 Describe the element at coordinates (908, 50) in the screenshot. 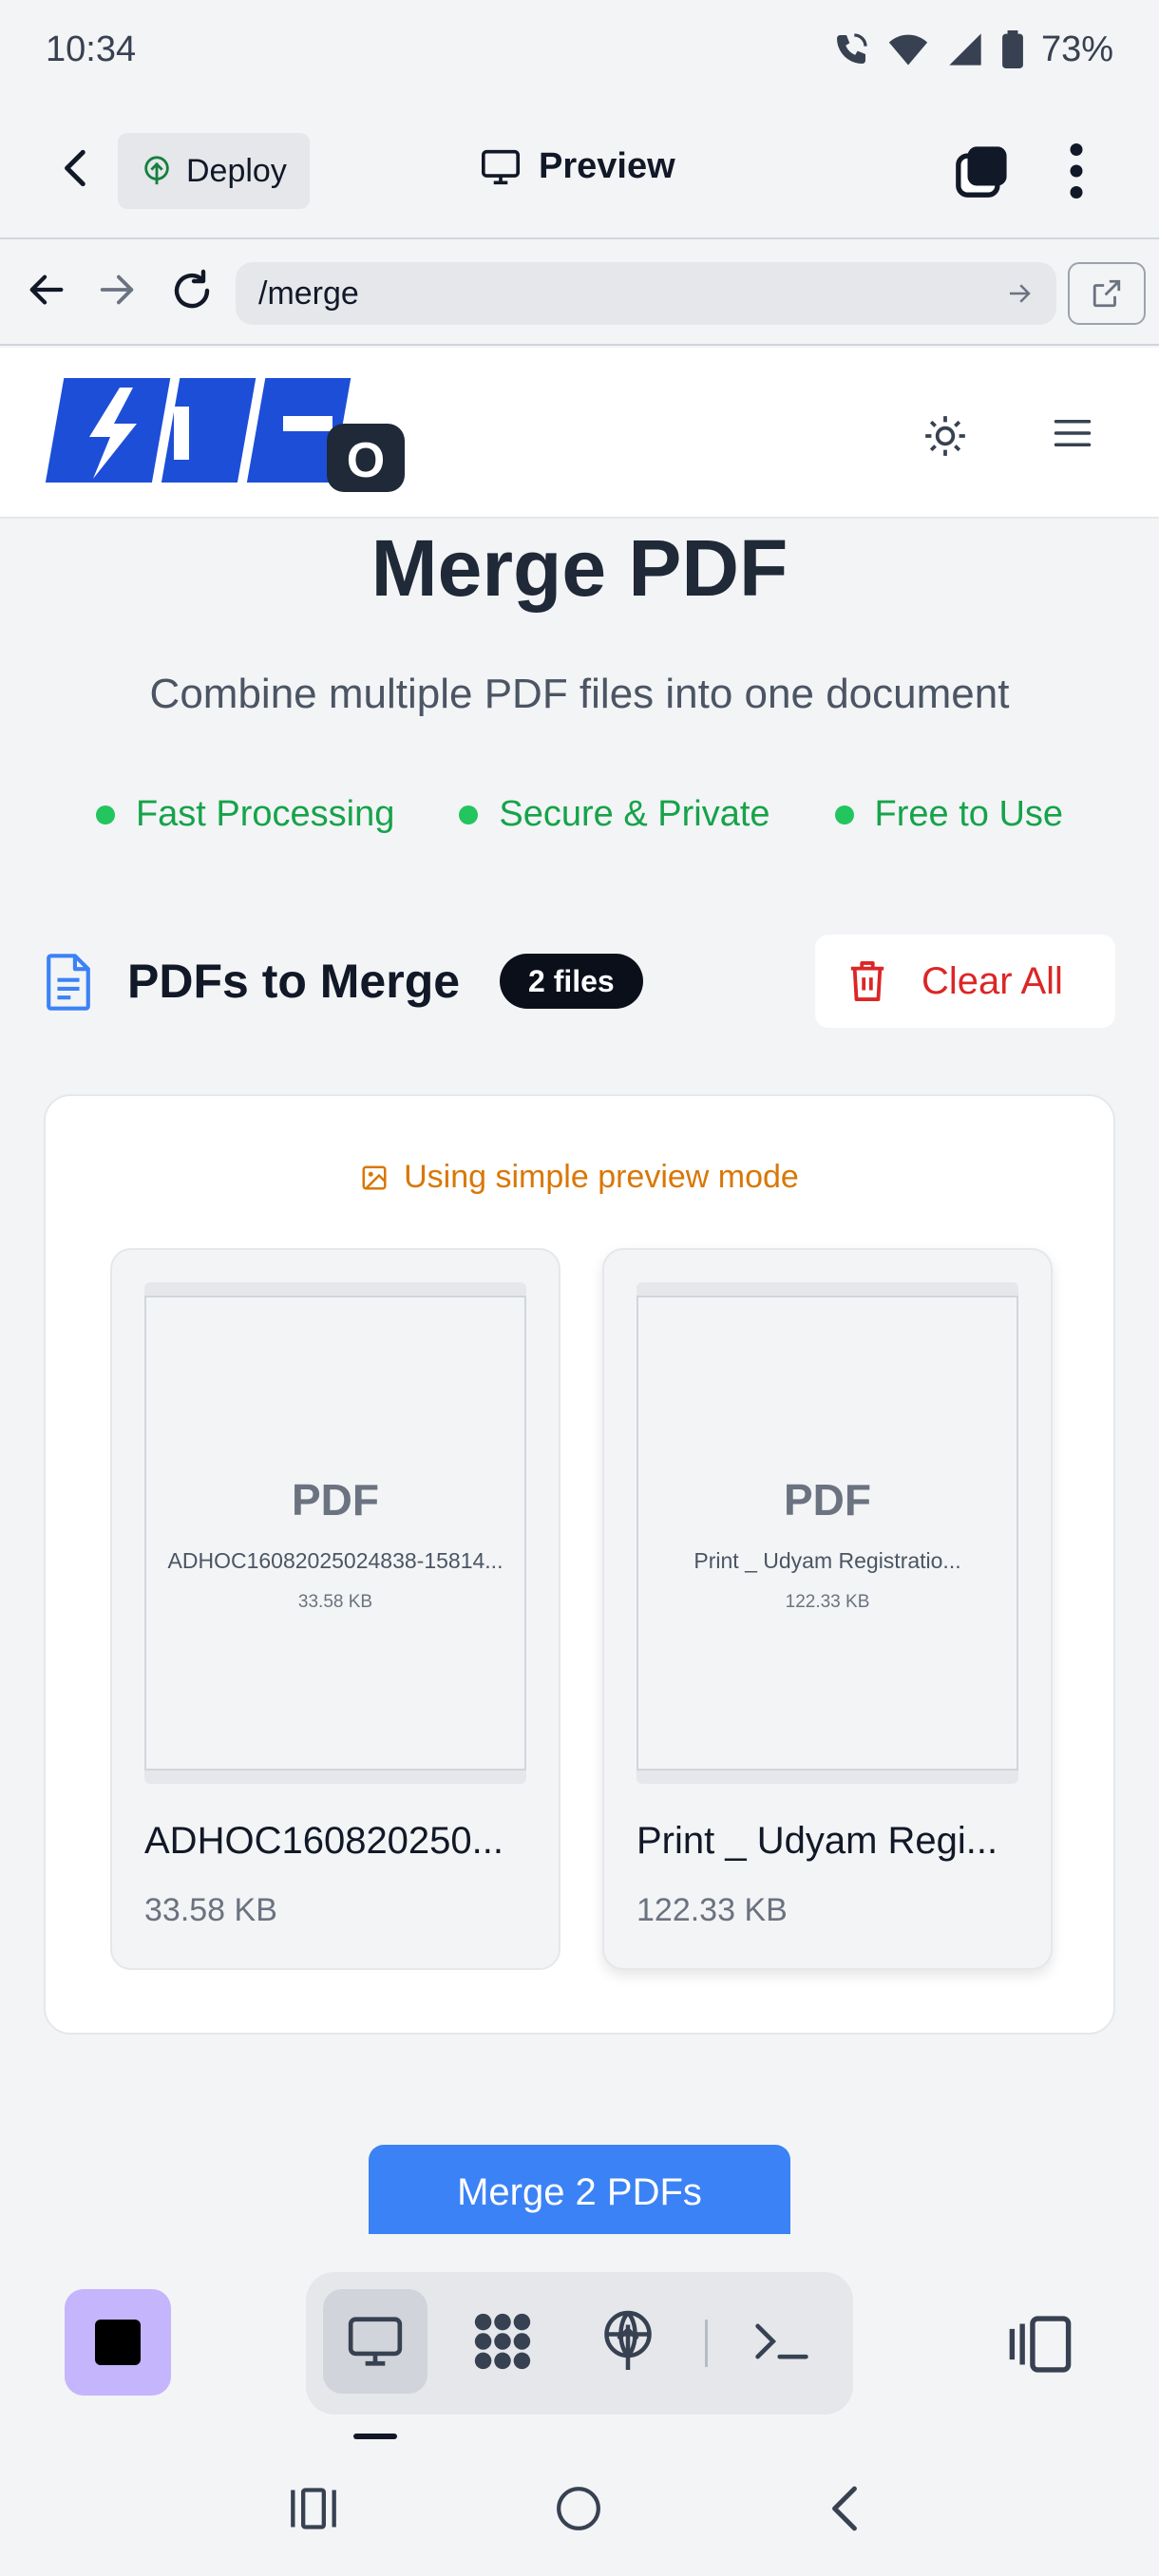

I see `wifi-icon` at that location.